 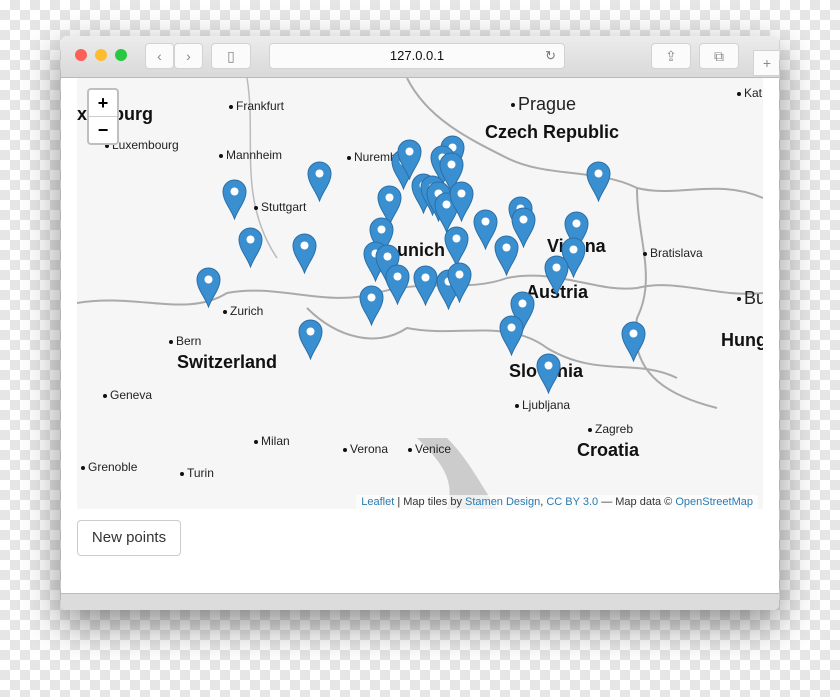 What do you see at coordinates (719, 56) in the screenshot?
I see `tabs-icon: ⧉` at bounding box center [719, 56].